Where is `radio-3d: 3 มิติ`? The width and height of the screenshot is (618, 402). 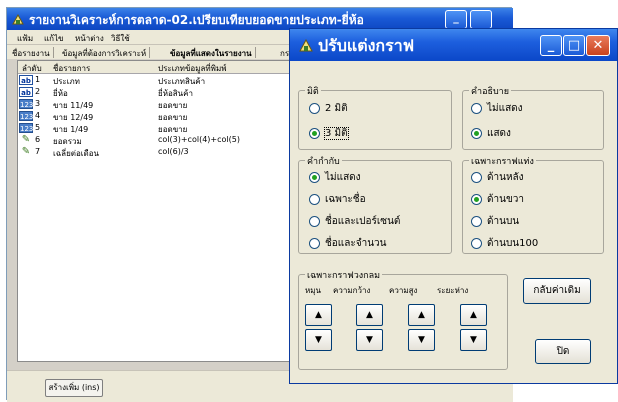 radio-3d: 3 มิติ is located at coordinates (329, 133).